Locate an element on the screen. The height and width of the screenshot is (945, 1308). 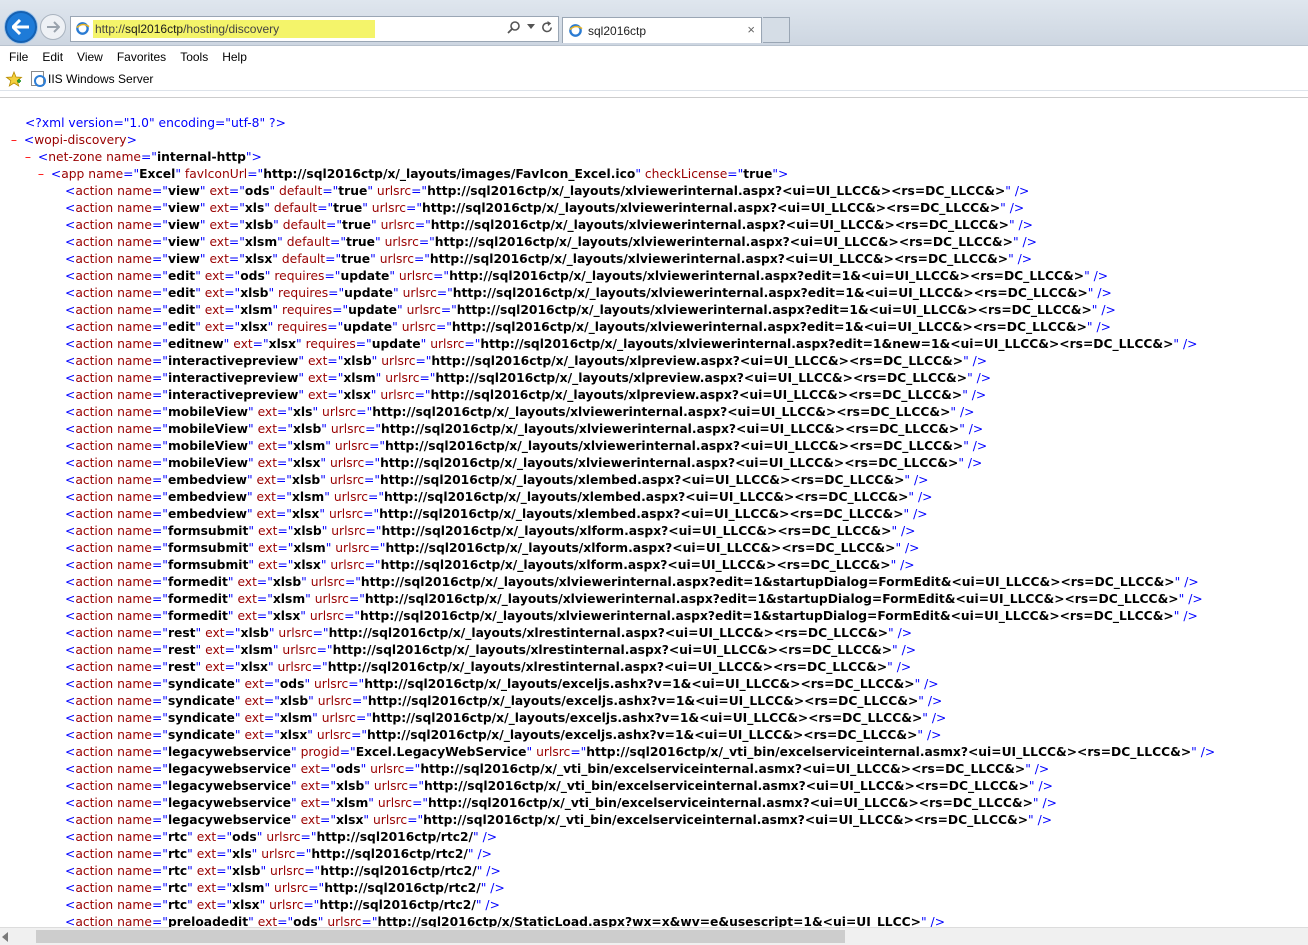
horizontal-scrollbar is located at coordinates (654, 936).